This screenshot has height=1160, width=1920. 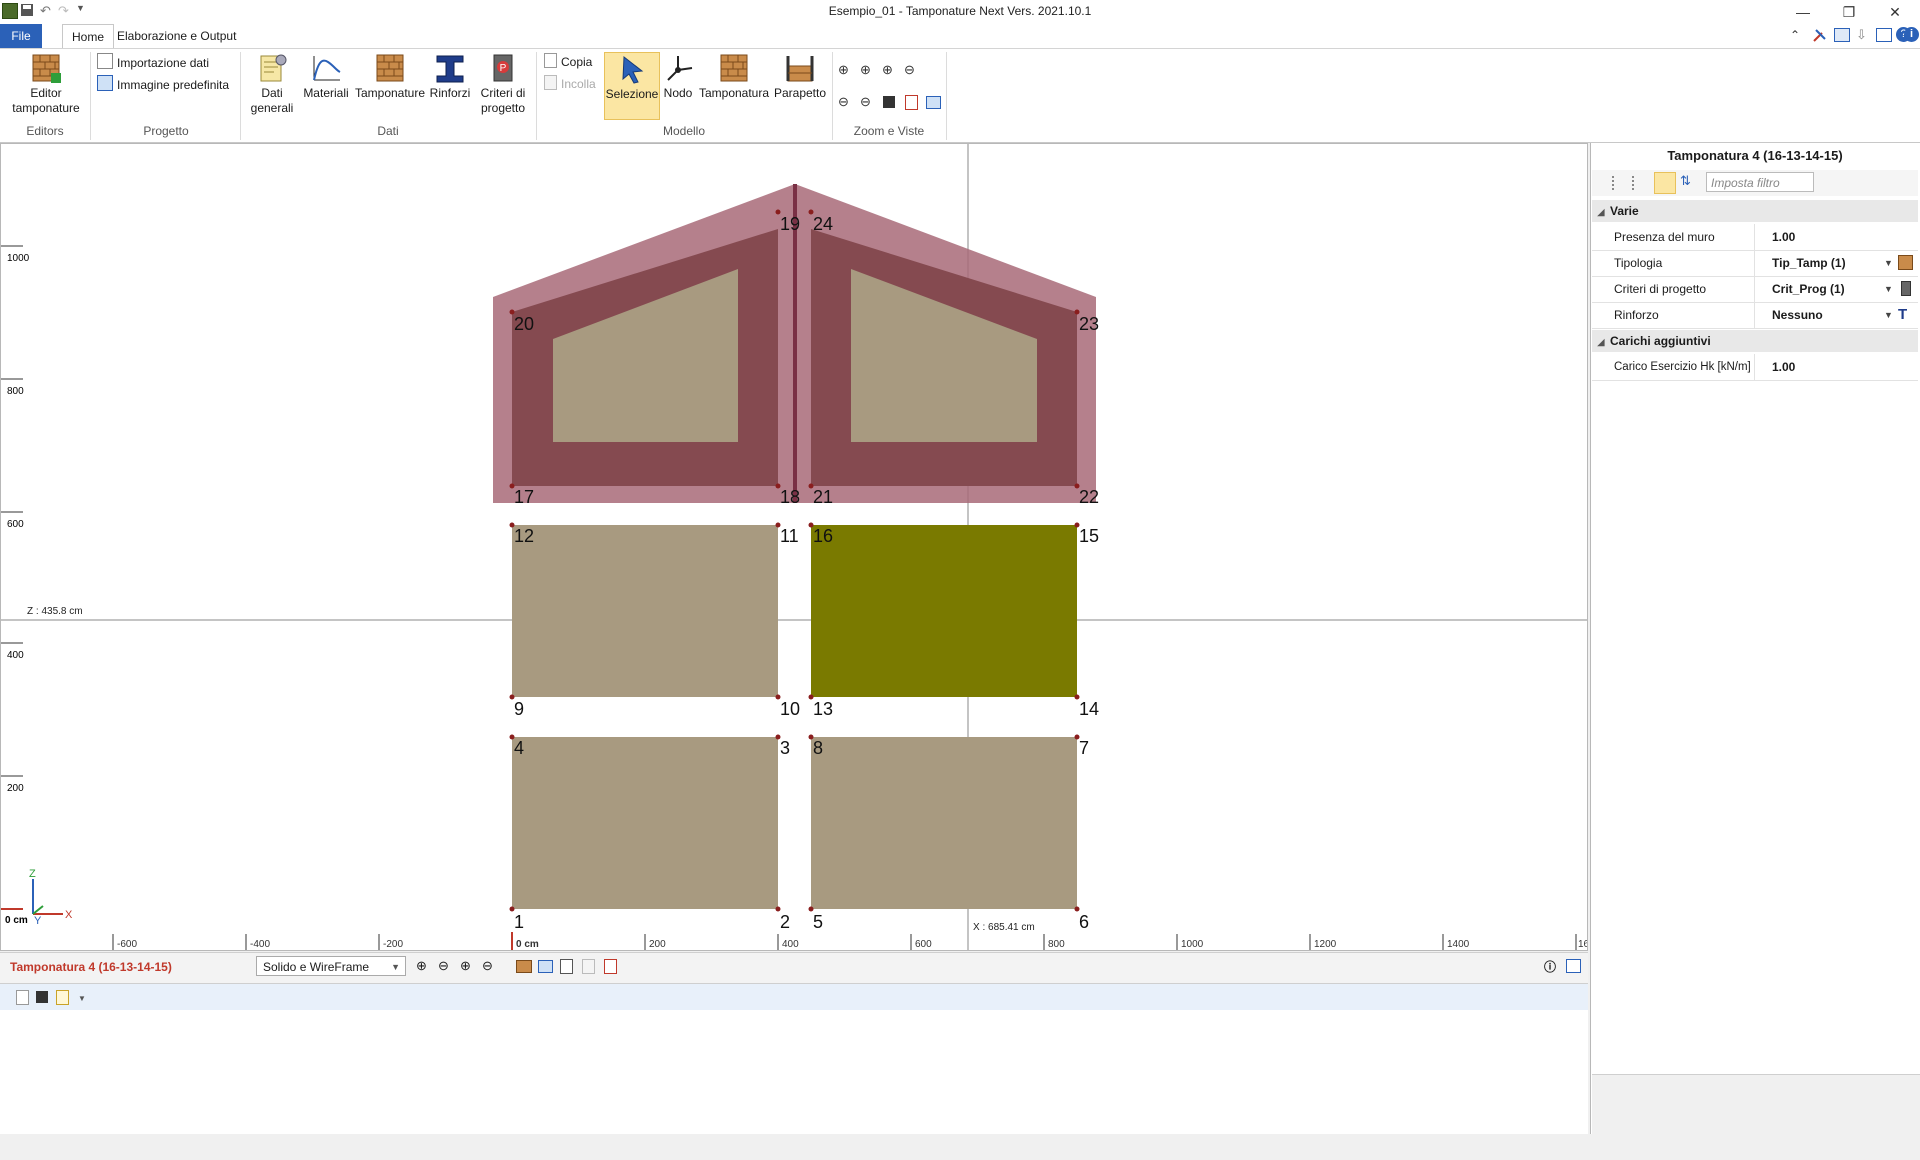 I want to click on info-icon: ⓘ, so click(x=1552, y=966).